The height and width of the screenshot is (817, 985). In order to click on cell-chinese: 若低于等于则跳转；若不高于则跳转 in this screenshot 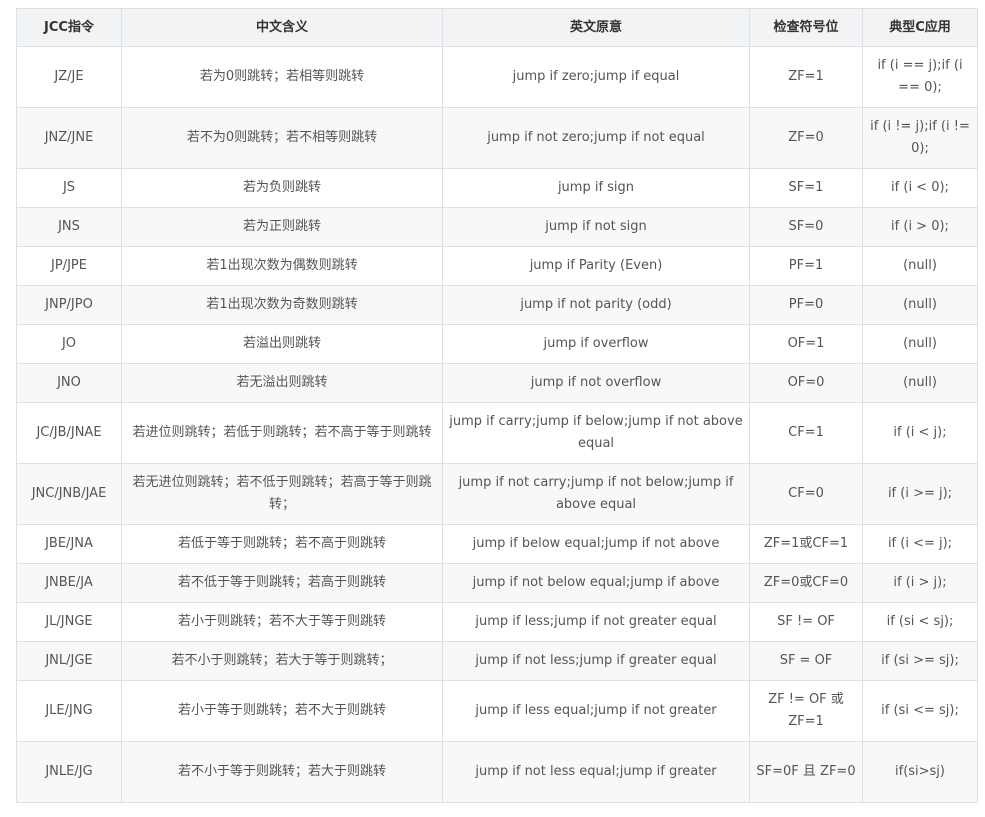, I will do `click(282, 544)`.